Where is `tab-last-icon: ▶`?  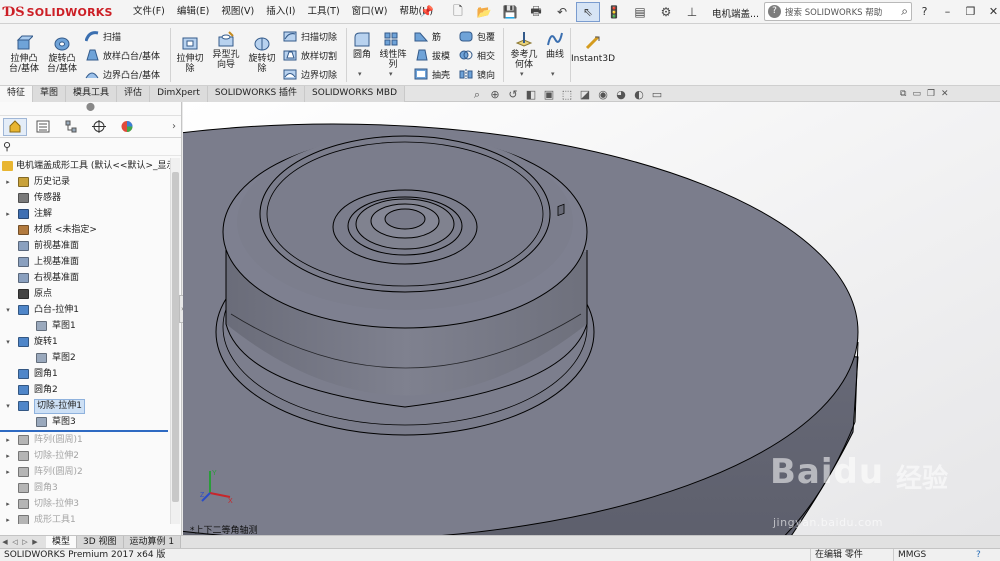
tab-last-icon: ▶ is located at coordinates (35, 542).